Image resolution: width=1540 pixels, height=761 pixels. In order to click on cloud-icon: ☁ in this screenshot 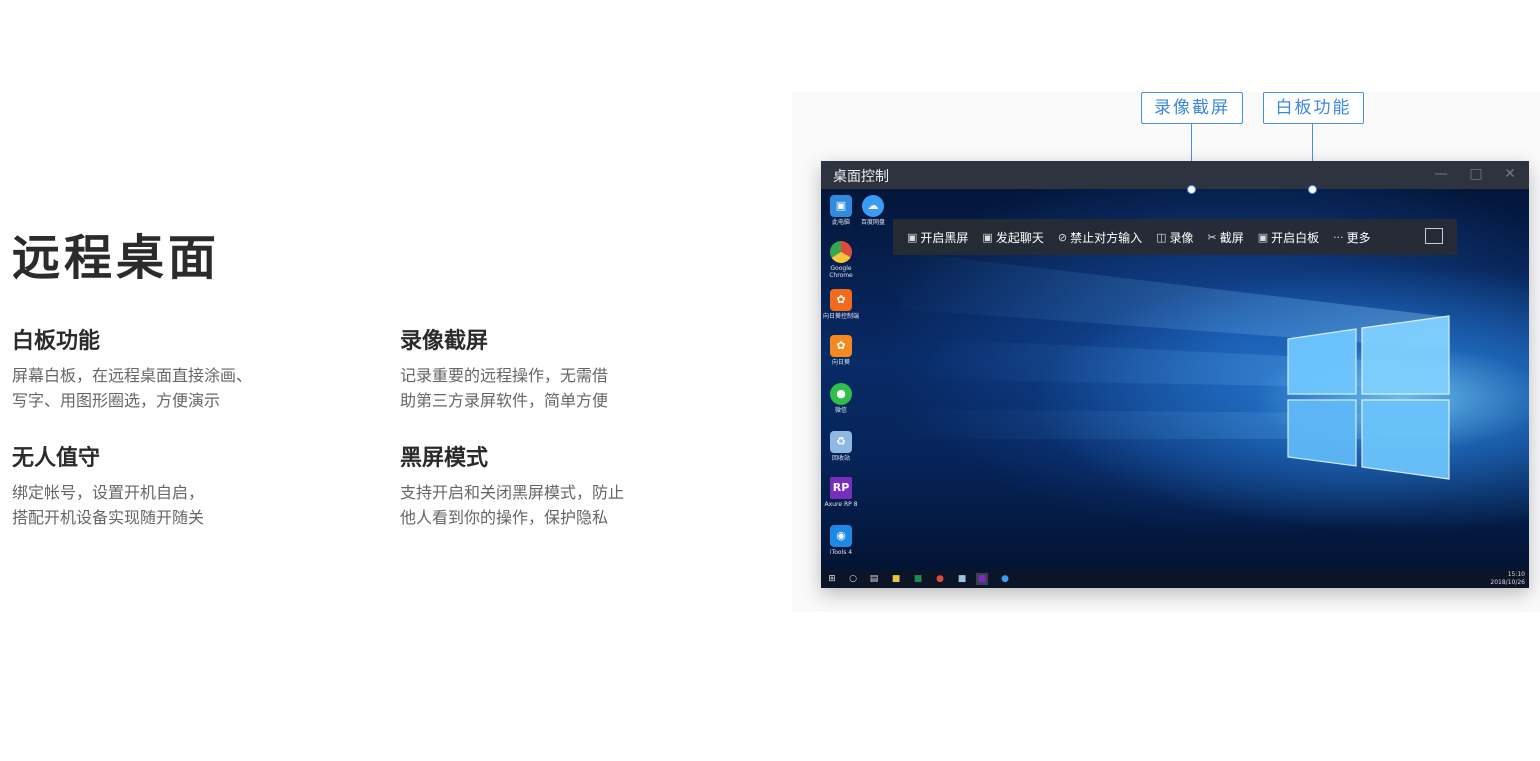, I will do `click(873, 206)`.